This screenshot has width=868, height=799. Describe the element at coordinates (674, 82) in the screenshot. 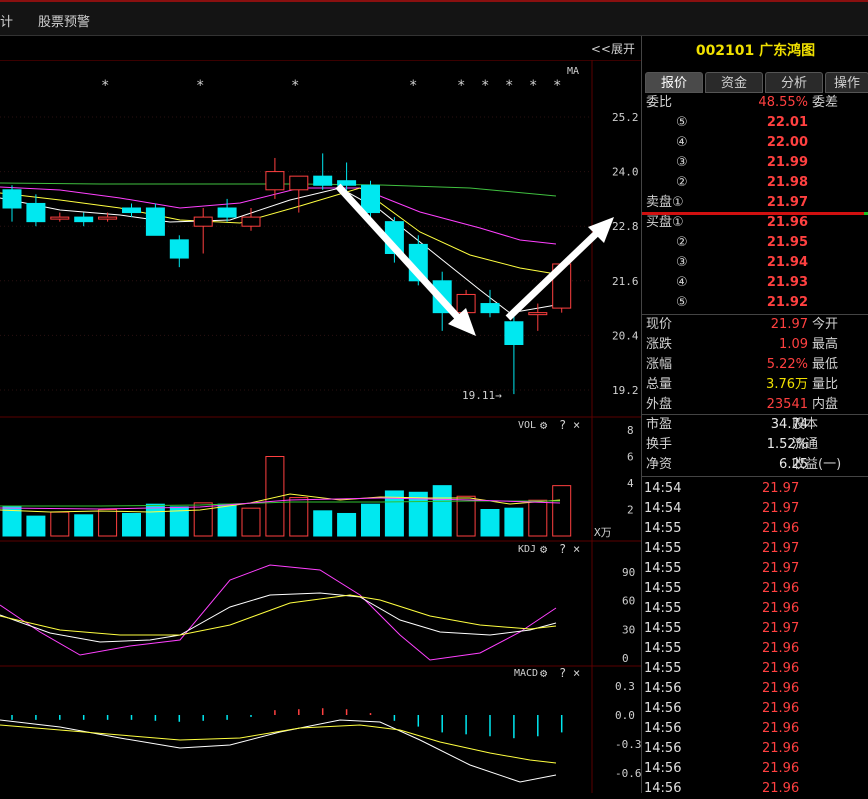

I see `tab-quote: 报价` at that location.